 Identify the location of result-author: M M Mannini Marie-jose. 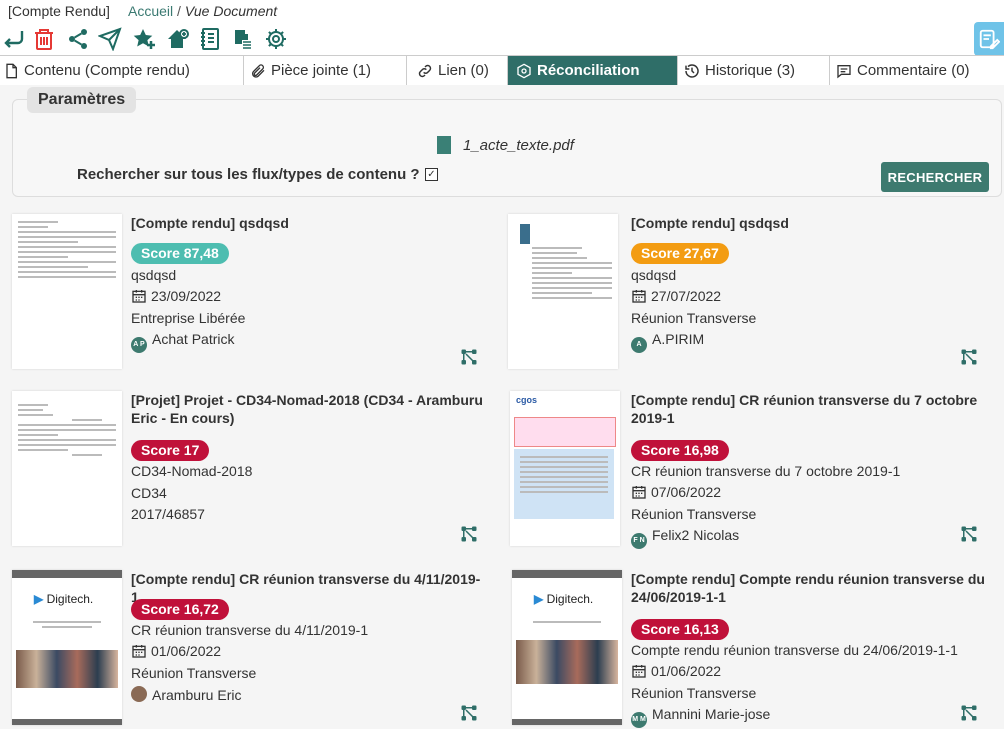
(700, 717).